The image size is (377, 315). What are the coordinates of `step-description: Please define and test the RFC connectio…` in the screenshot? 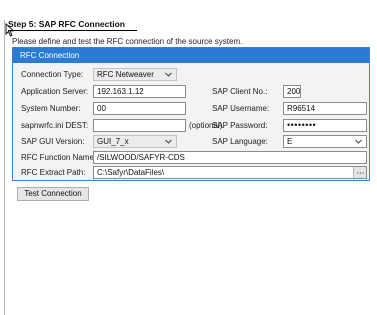 It's located at (127, 41).